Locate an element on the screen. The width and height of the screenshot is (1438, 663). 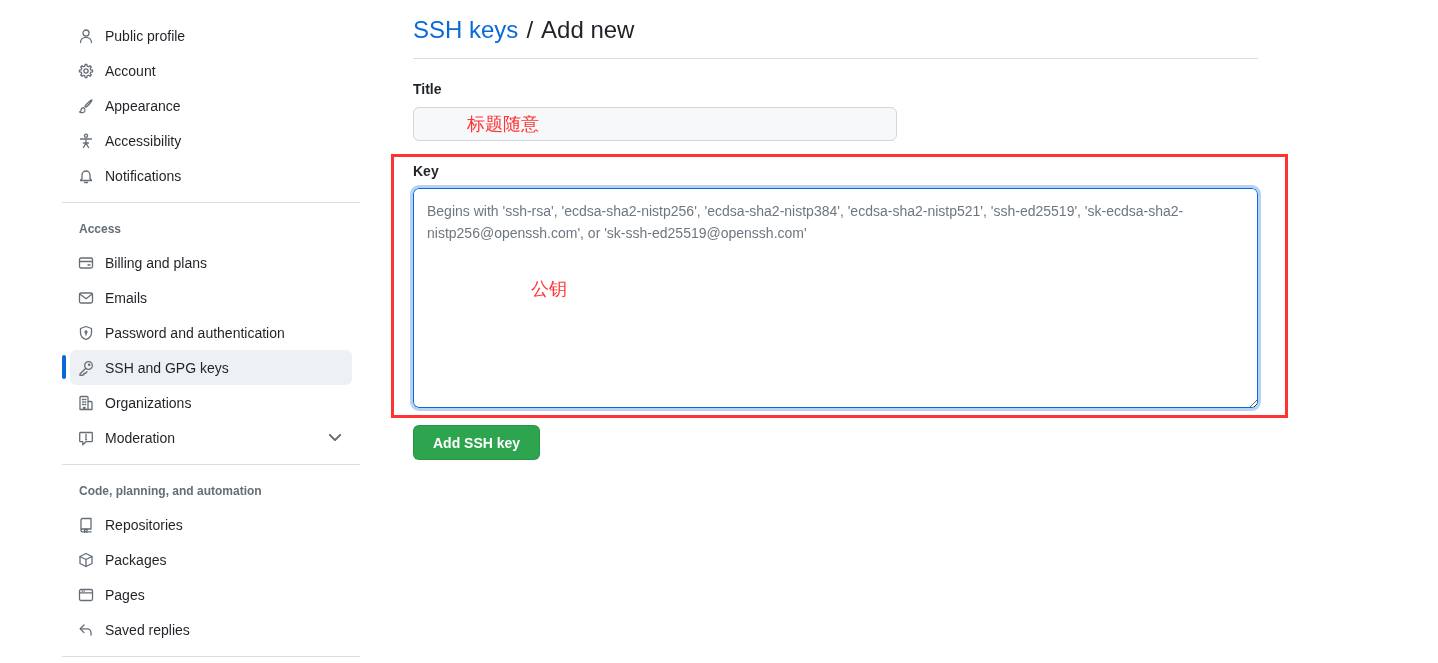
sidebar-item: Repositories is located at coordinates (211, 524).